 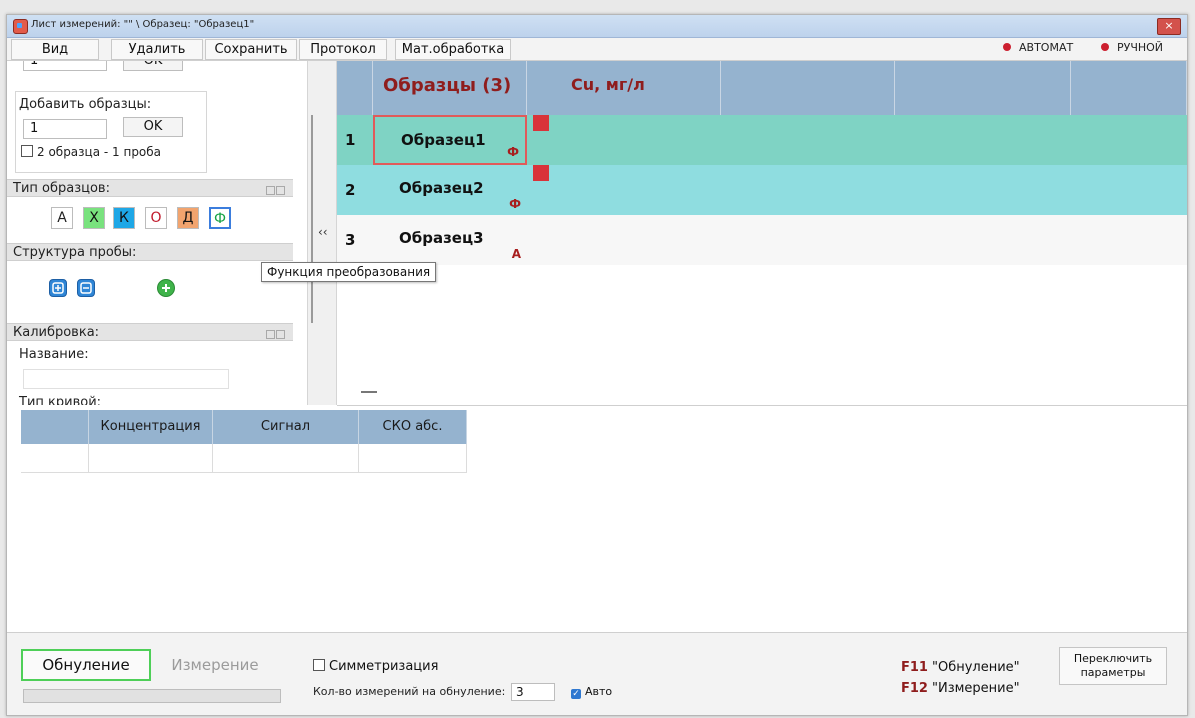 What do you see at coordinates (286, 427) in the screenshot?
I see `signal-header: Сигнал` at bounding box center [286, 427].